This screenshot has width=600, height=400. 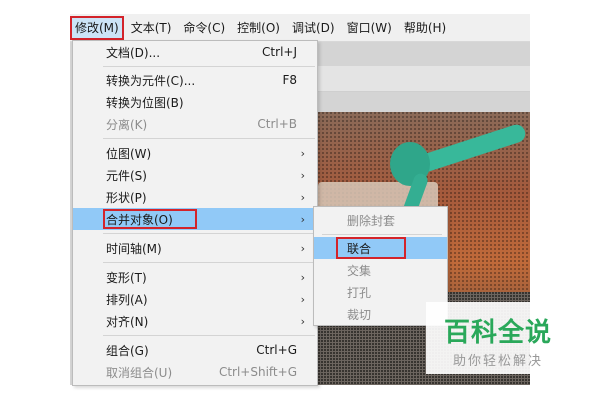 What do you see at coordinates (195, 321) in the screenshot?
I see `menu-item-align: 对齐(N) ›` at bounding box center [195, 321].